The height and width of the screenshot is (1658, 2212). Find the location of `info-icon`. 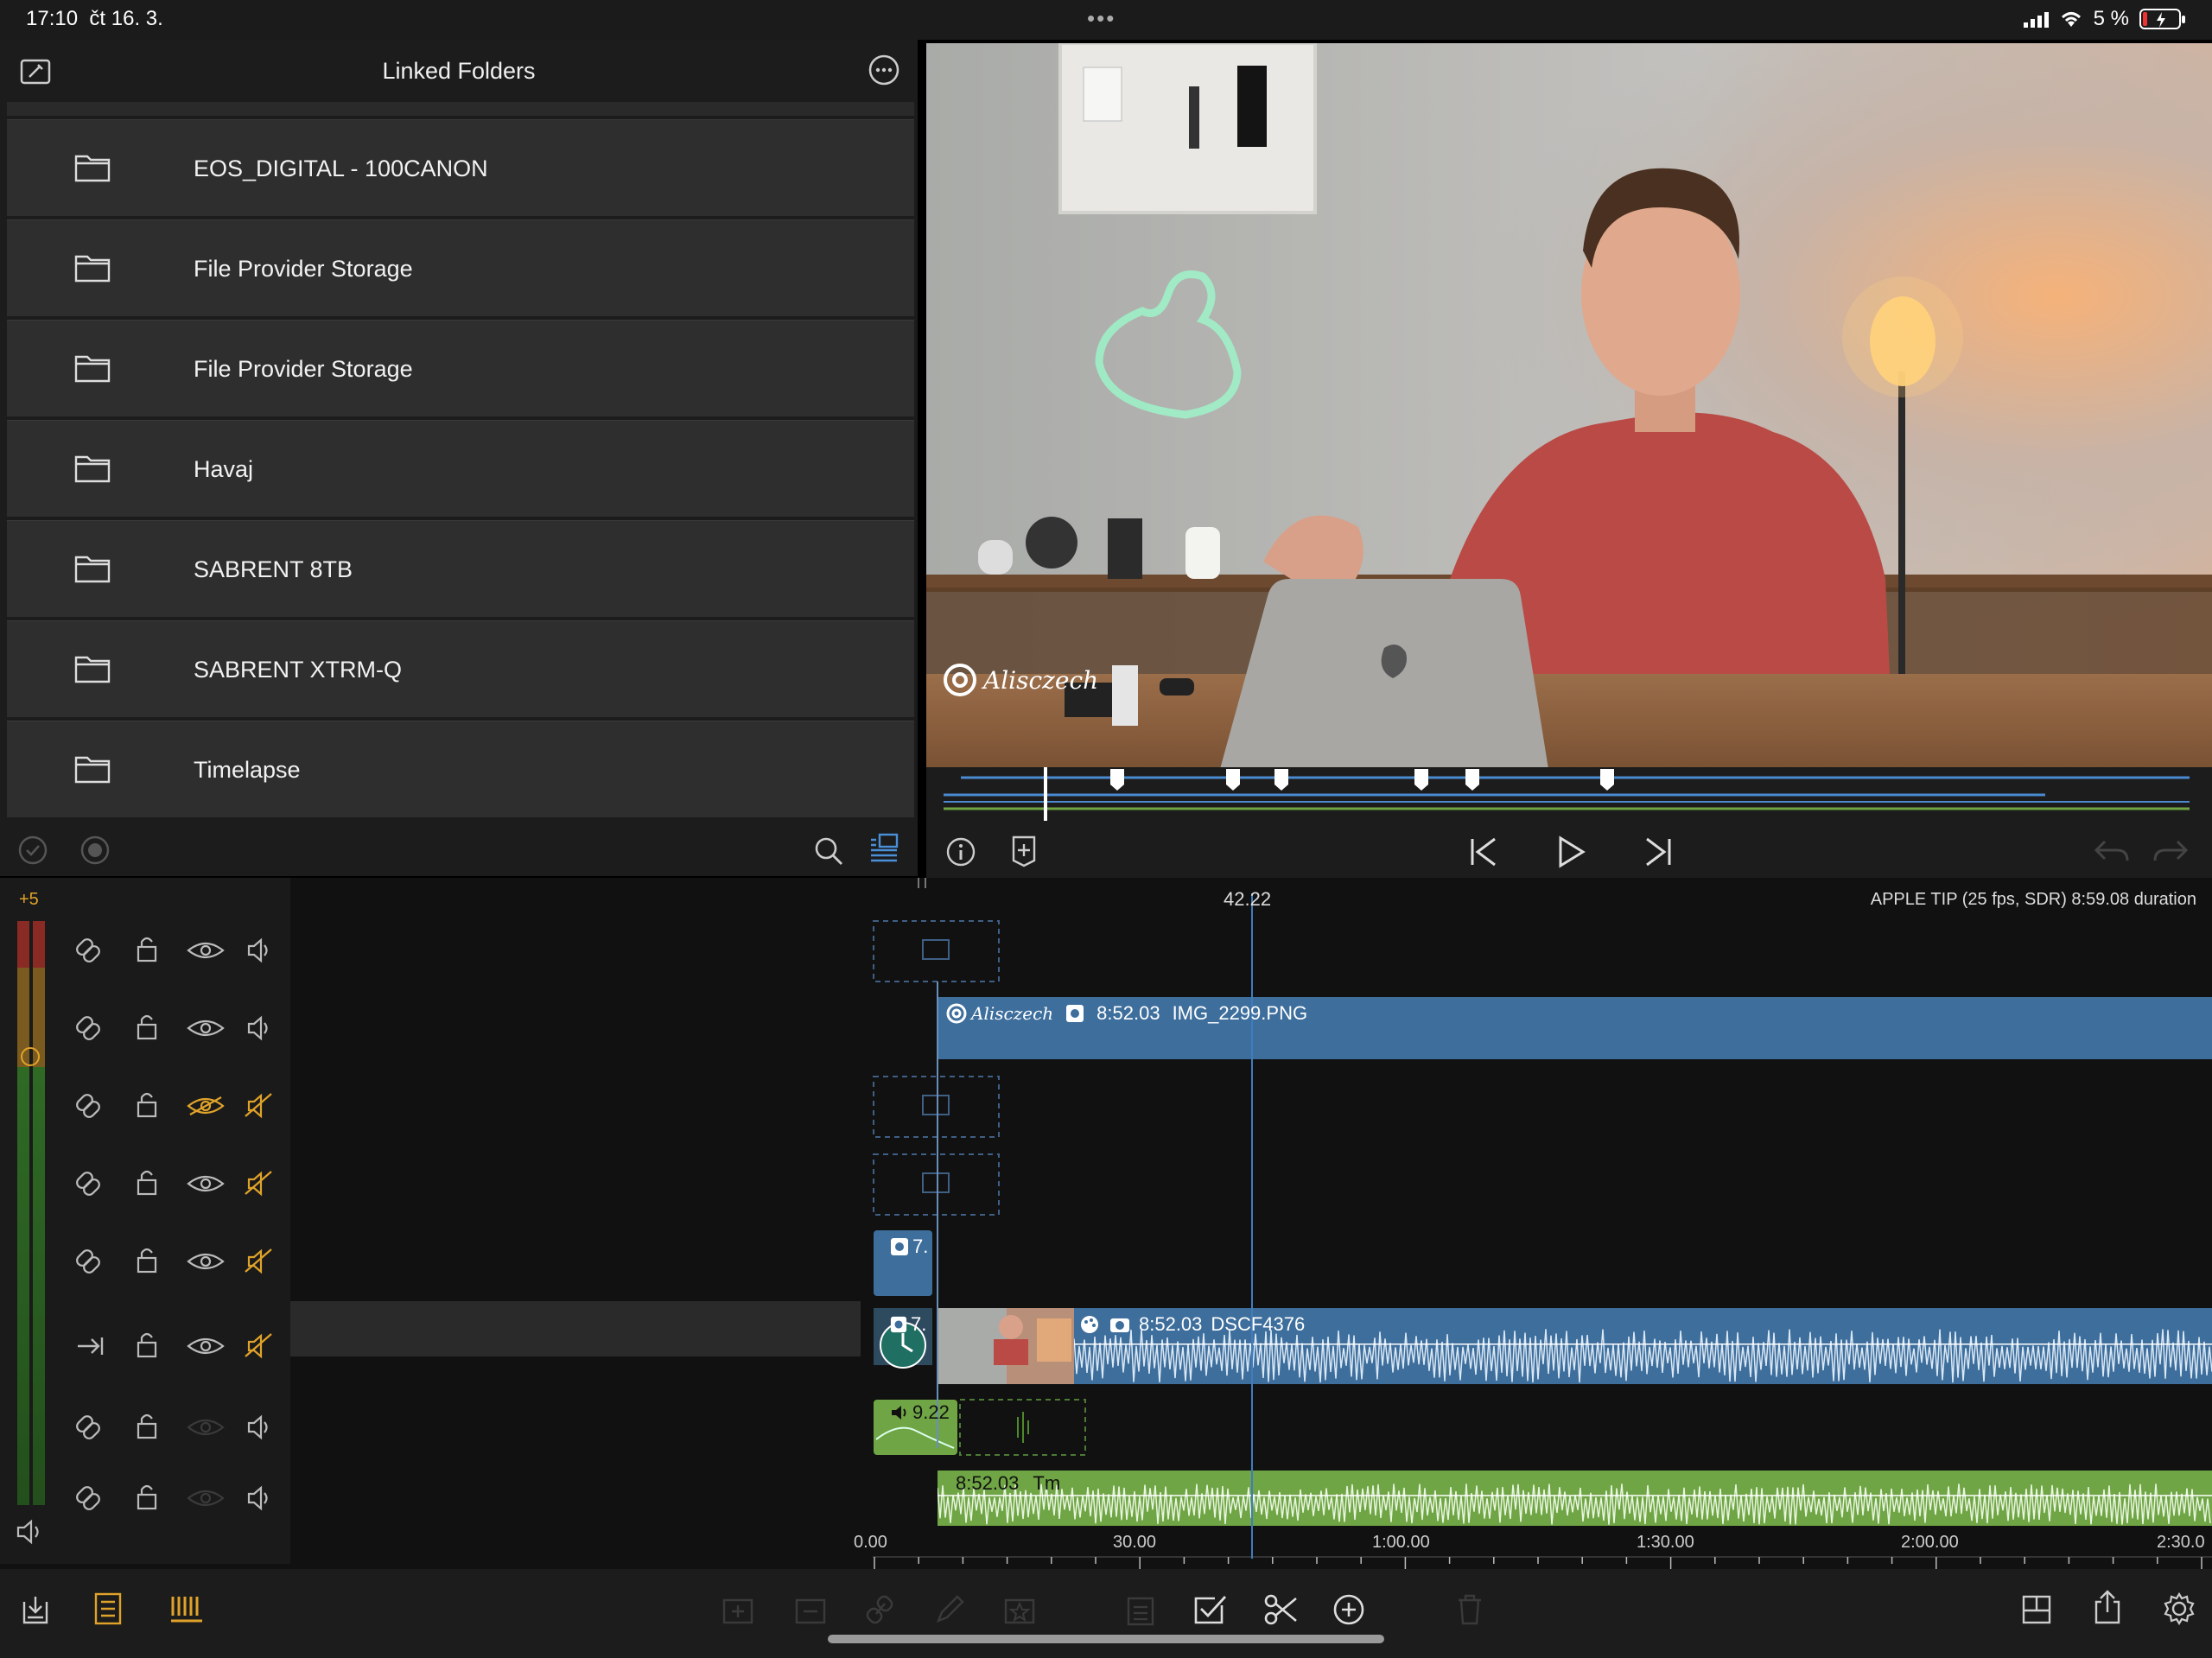

info-icon is located at coordinates (960, 851).